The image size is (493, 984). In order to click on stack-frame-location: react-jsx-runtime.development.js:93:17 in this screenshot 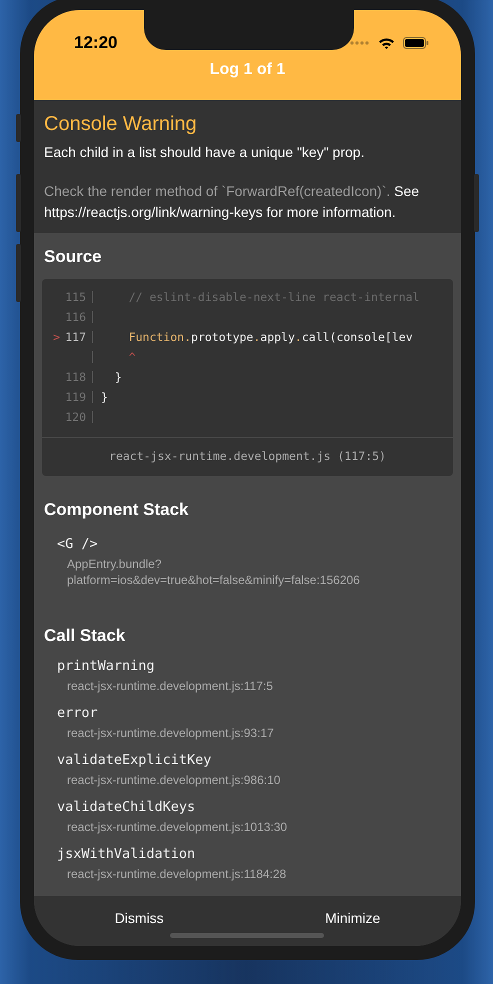, I will do `click(171, 733)`.